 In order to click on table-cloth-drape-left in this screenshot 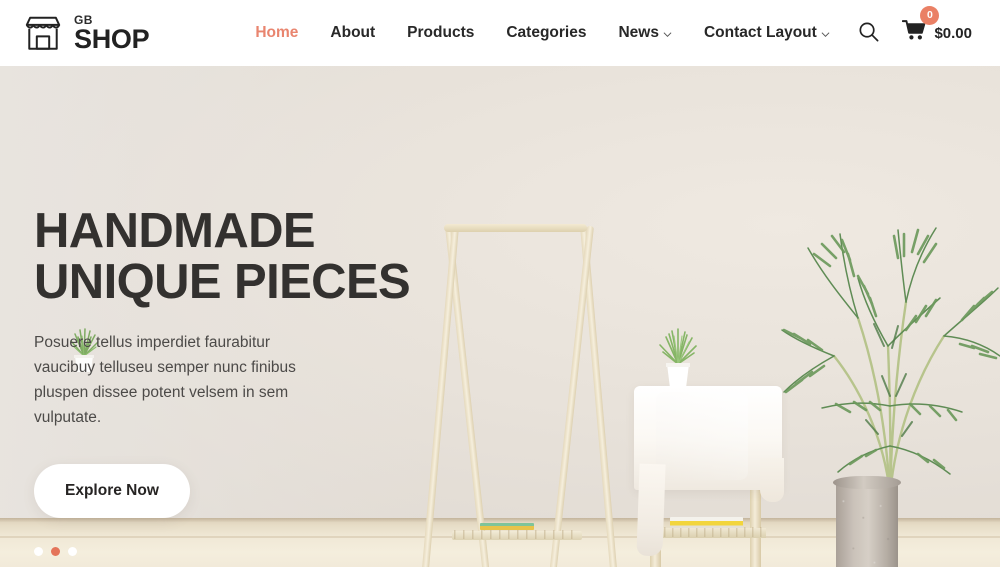, I will do `click(651, 510)`.